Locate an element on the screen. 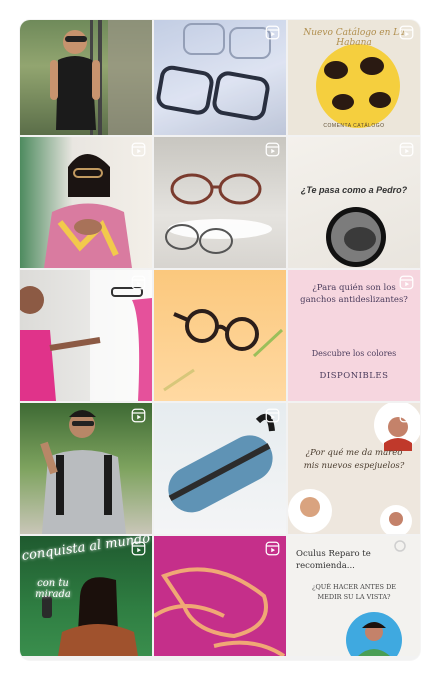  post-tile-13: conquista al mundo con tu mirada is located at coordinates (86, 596).